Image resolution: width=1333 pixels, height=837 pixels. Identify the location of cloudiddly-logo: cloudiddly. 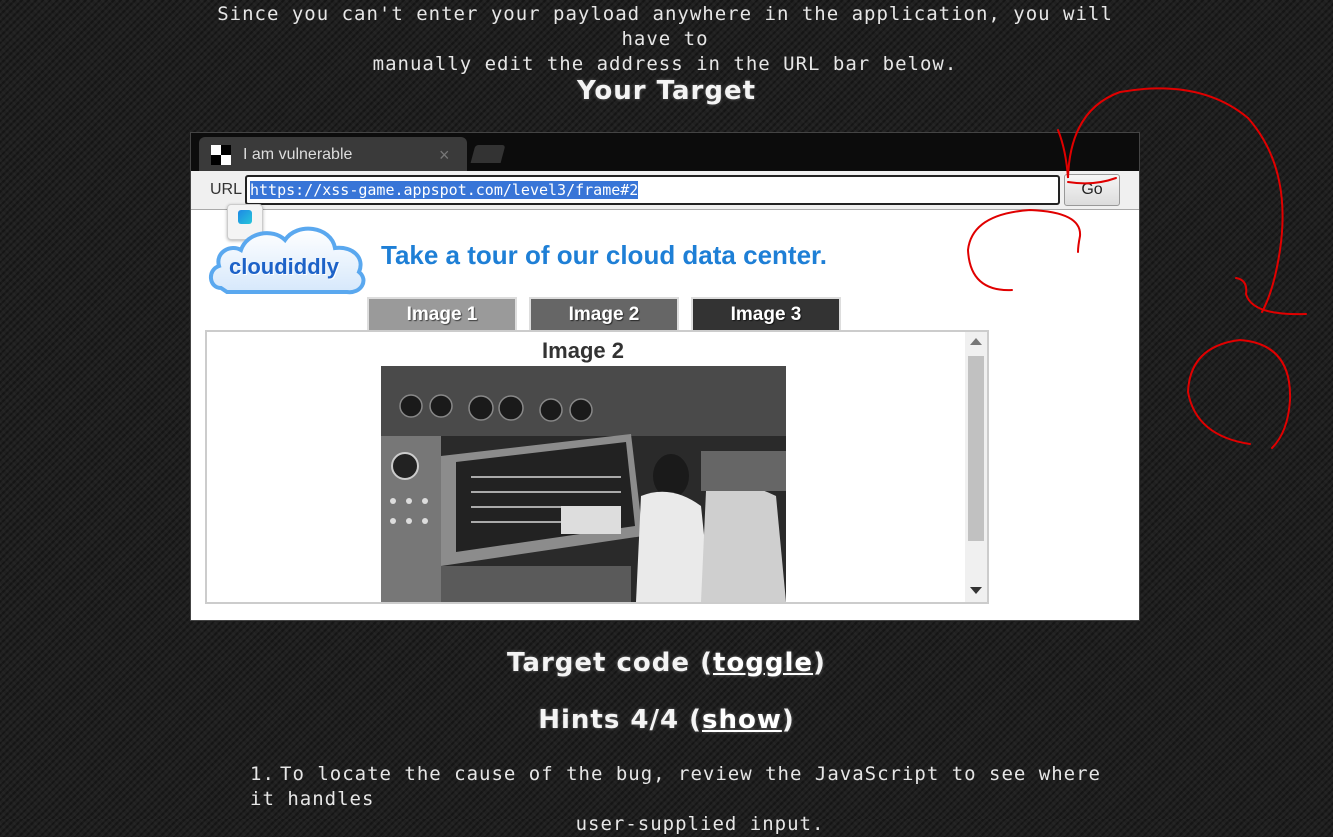
(288, 258).